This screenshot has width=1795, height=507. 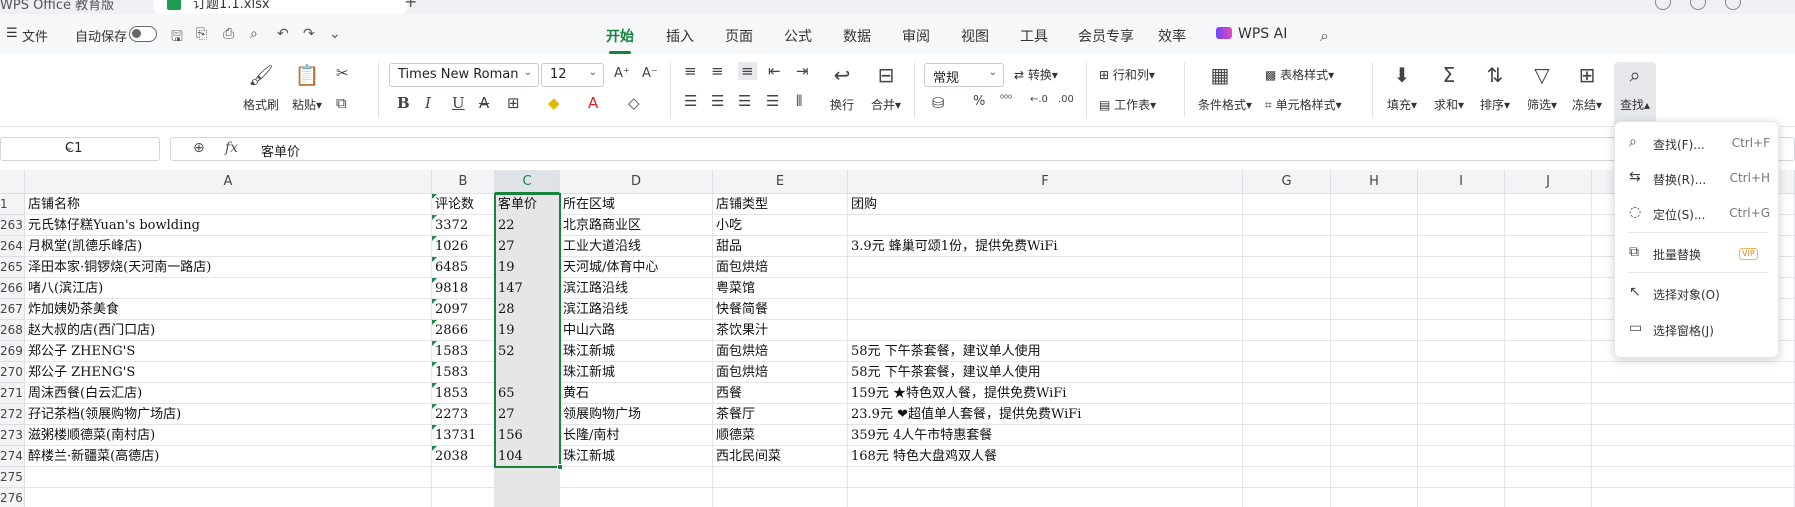 What do you see at coordinates (1066, 99) in the screenshot?
I see `decimal-decrease-icon: .00` at bounding box center [1066, 99].